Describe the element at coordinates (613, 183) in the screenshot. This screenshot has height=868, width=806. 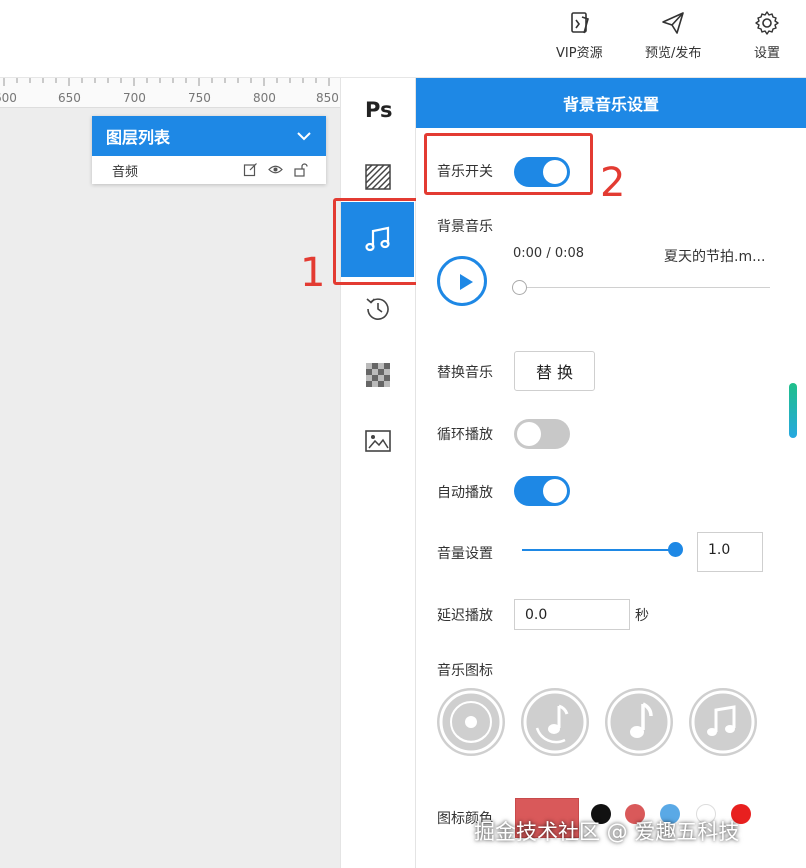
I see `annotation-number-2: 2` at that location.